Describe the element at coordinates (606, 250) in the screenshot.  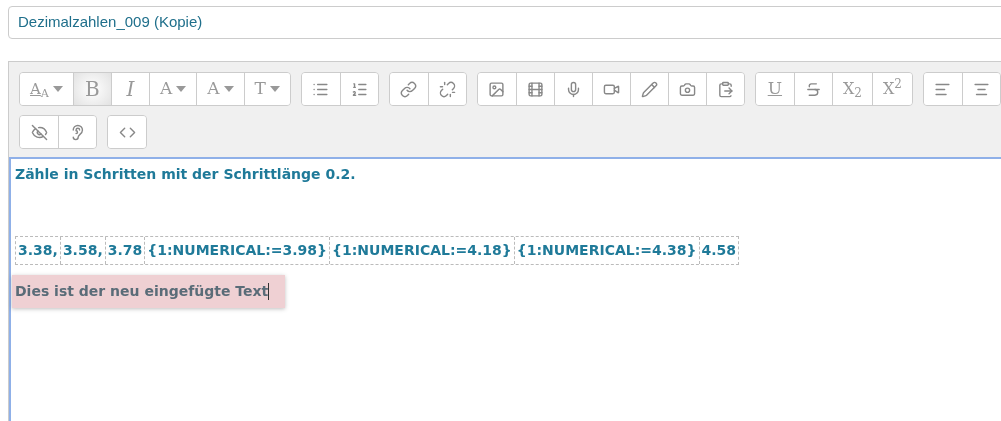
I see `answer-cell: {1:NUMERICAL:=4.38}` at that location.